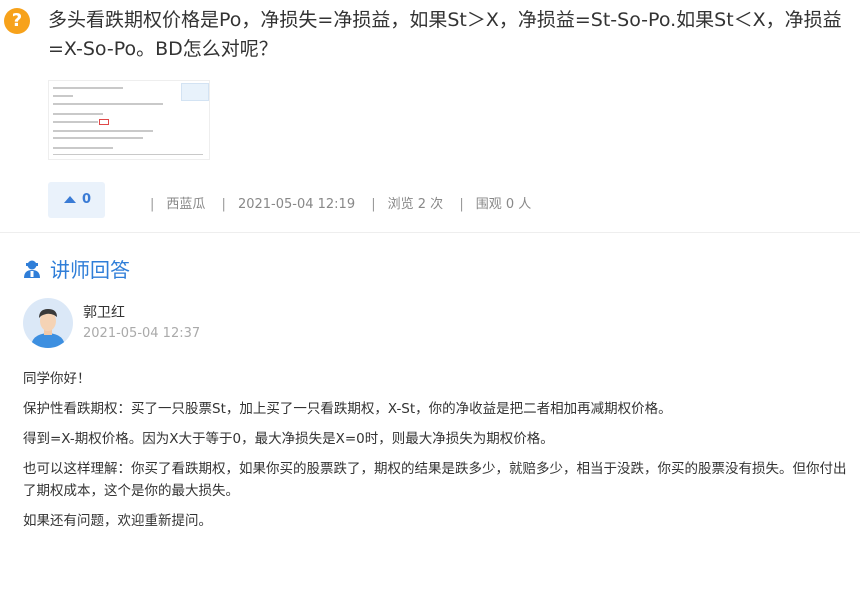 The image size is (860, 589). Describe the element at coordinates (17, 21) in the screenshot. I see `question-icon: ?` at that location.